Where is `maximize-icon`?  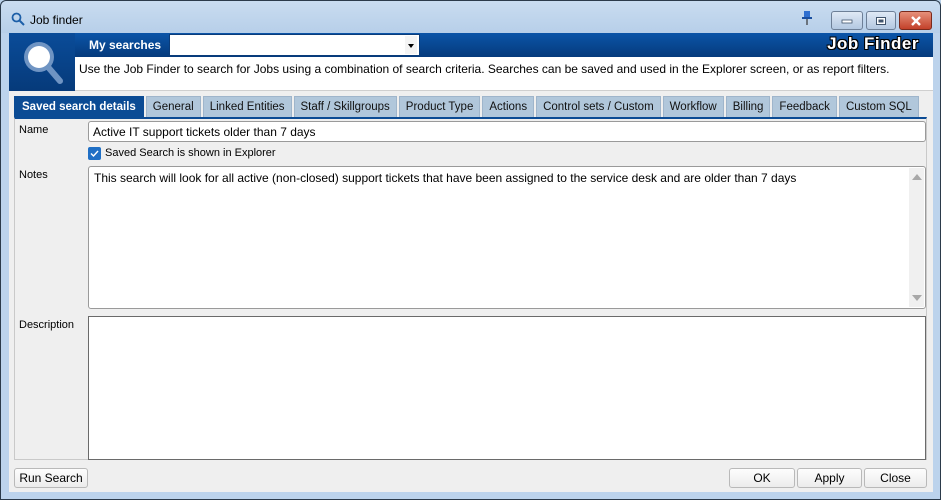
maximize-icon is located at coordinates (881, 20).